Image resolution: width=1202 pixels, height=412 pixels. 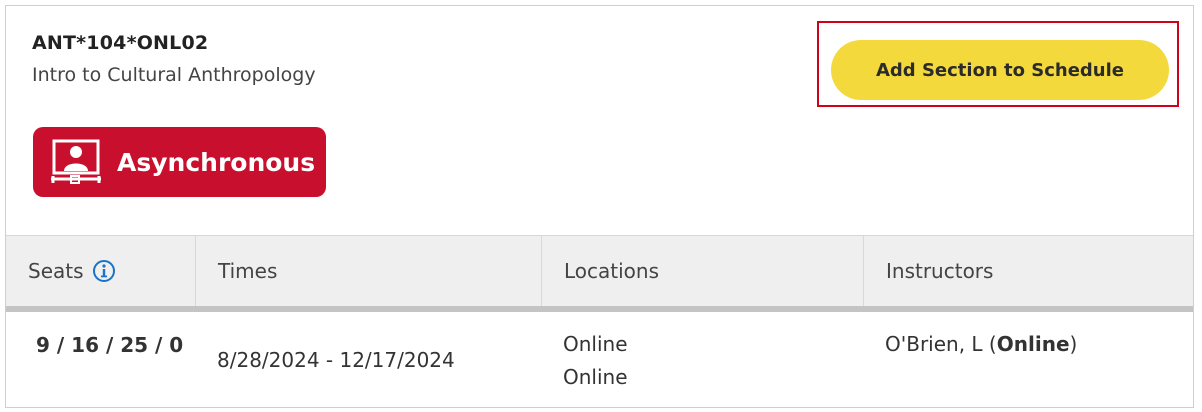 What do you see at coordinates (1033, 344) in the screenshot?
I see `instructor-method: Online` at bounding box center [1033, 344].